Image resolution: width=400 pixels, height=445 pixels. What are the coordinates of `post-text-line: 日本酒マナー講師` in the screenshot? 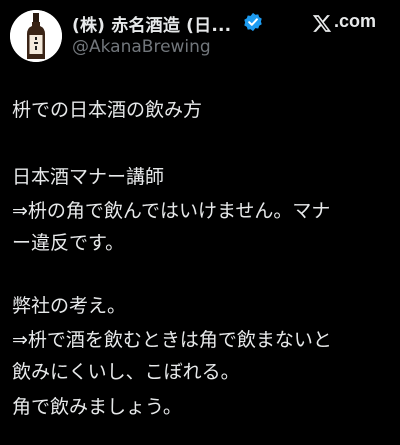 It's located at (88, 177).